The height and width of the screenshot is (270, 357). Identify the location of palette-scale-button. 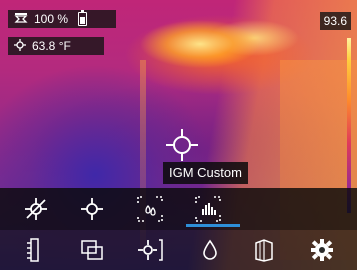
(34, 250).